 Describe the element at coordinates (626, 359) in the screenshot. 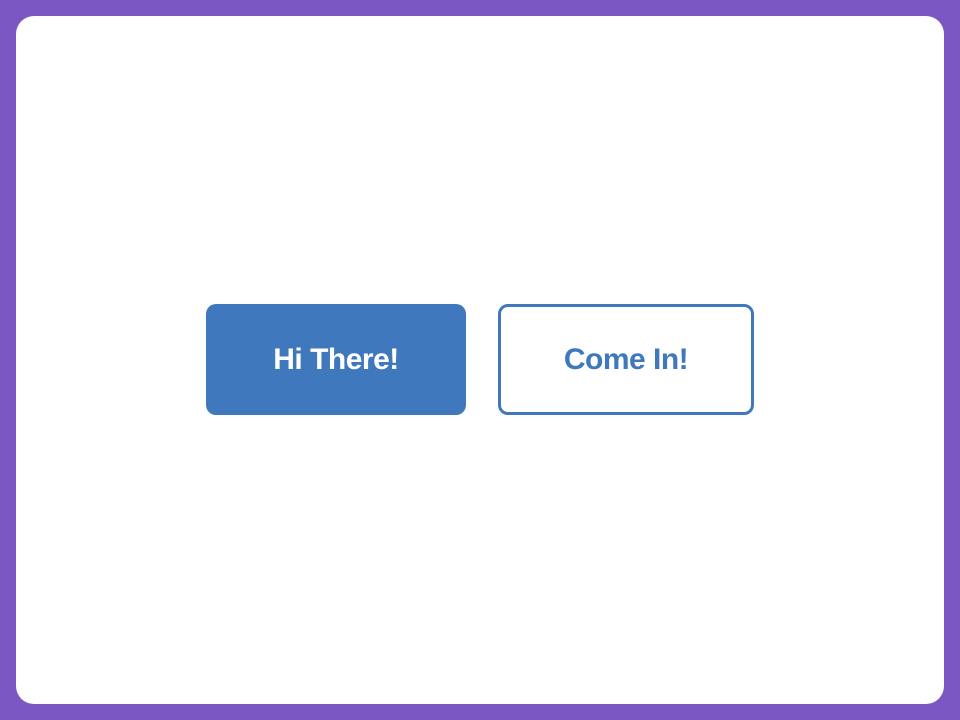

I see `come-in-button: Come In!` at that location.